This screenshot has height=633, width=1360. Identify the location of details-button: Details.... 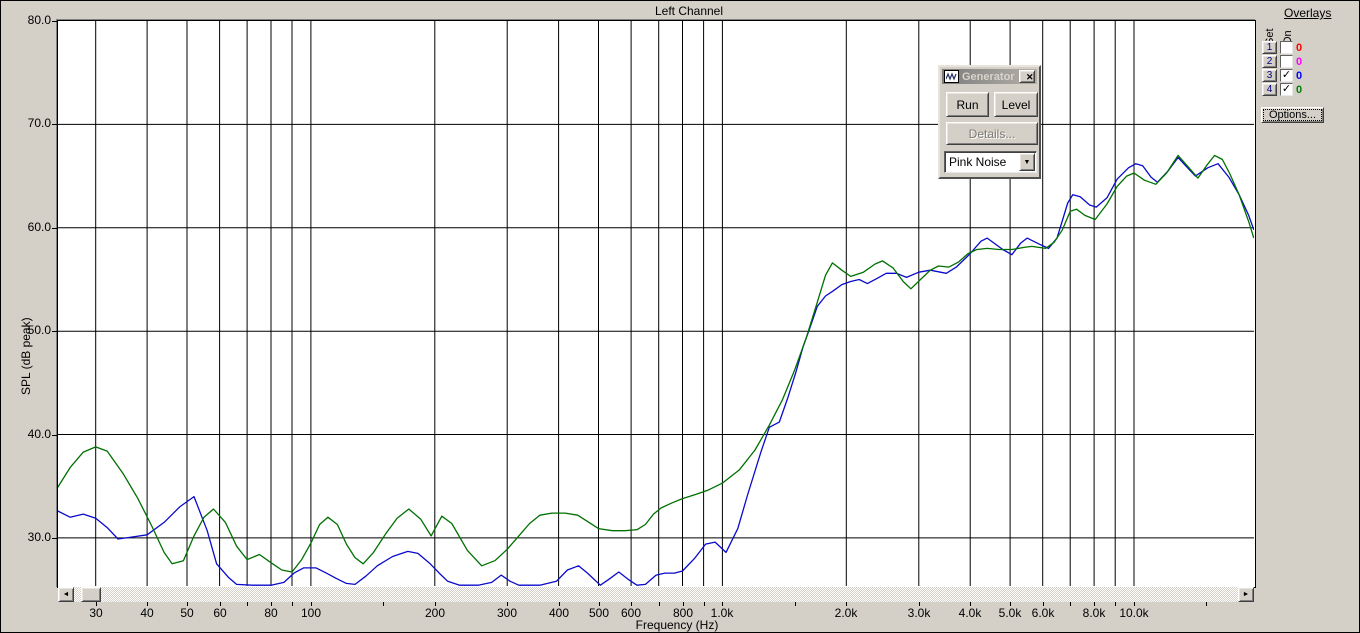
(992, 133).